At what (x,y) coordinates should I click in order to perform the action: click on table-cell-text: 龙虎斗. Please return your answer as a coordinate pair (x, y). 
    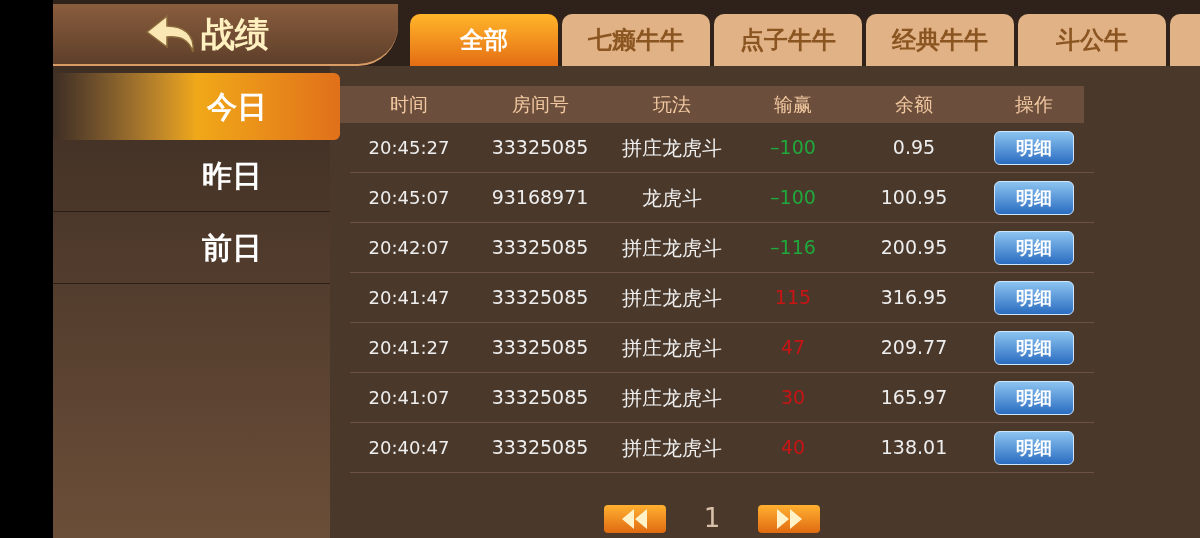
    Looking at the image, I should click on (672, 198).